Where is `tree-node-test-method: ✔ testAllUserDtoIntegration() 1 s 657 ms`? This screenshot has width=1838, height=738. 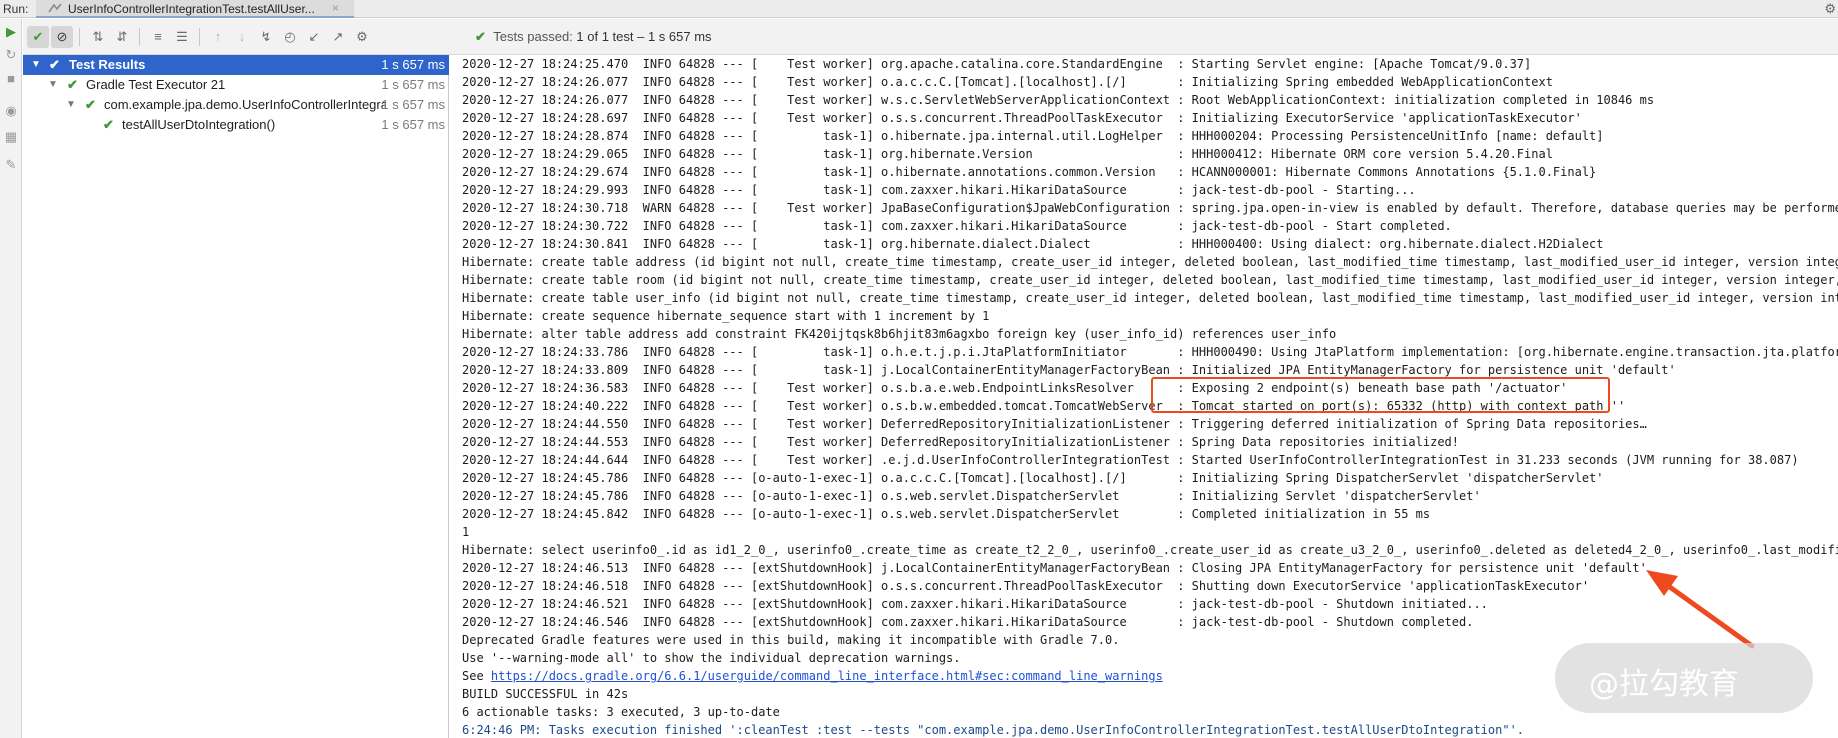 tree-node-test-method: ✔ testAllUserDtoIntegration() 1 s 657 ms is located at coordinates (236, 125).